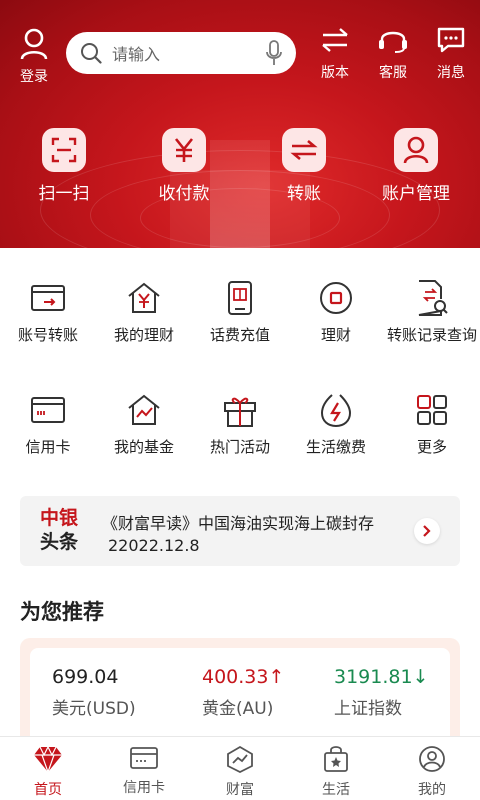  Describe the element at coordinates (432, 410) in the screenshot. I see `more-grid-icon` at that location.